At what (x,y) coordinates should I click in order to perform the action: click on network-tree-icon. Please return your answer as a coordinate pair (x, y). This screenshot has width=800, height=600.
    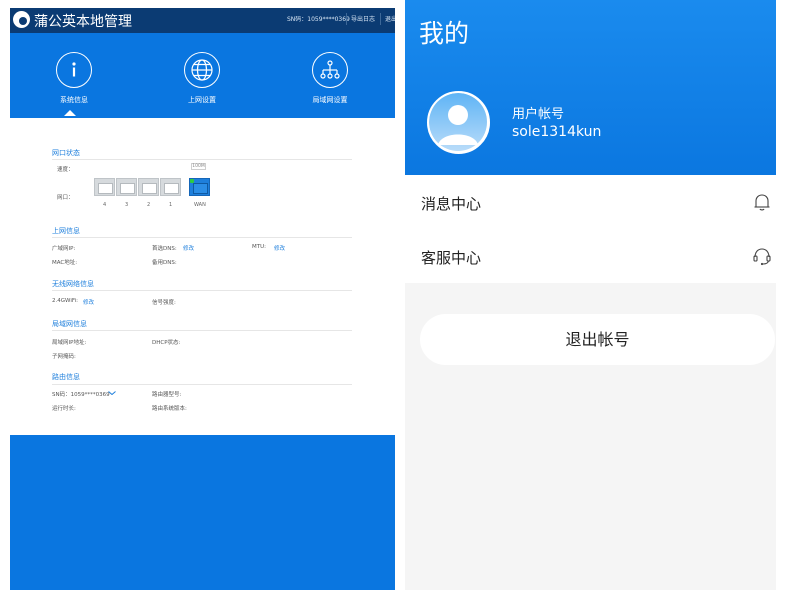
    Looking at the image, I should click on (330, 70).